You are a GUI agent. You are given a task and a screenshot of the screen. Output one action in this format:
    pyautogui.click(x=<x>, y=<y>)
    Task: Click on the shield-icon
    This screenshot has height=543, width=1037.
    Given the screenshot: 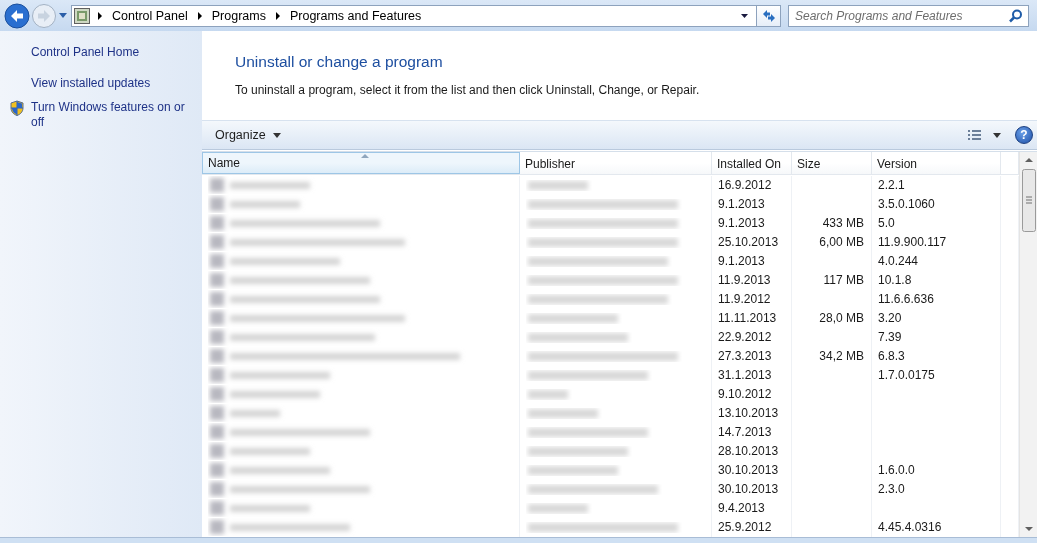 What is the action you would take?
    pyautogui.click(x=17, y=108)
    